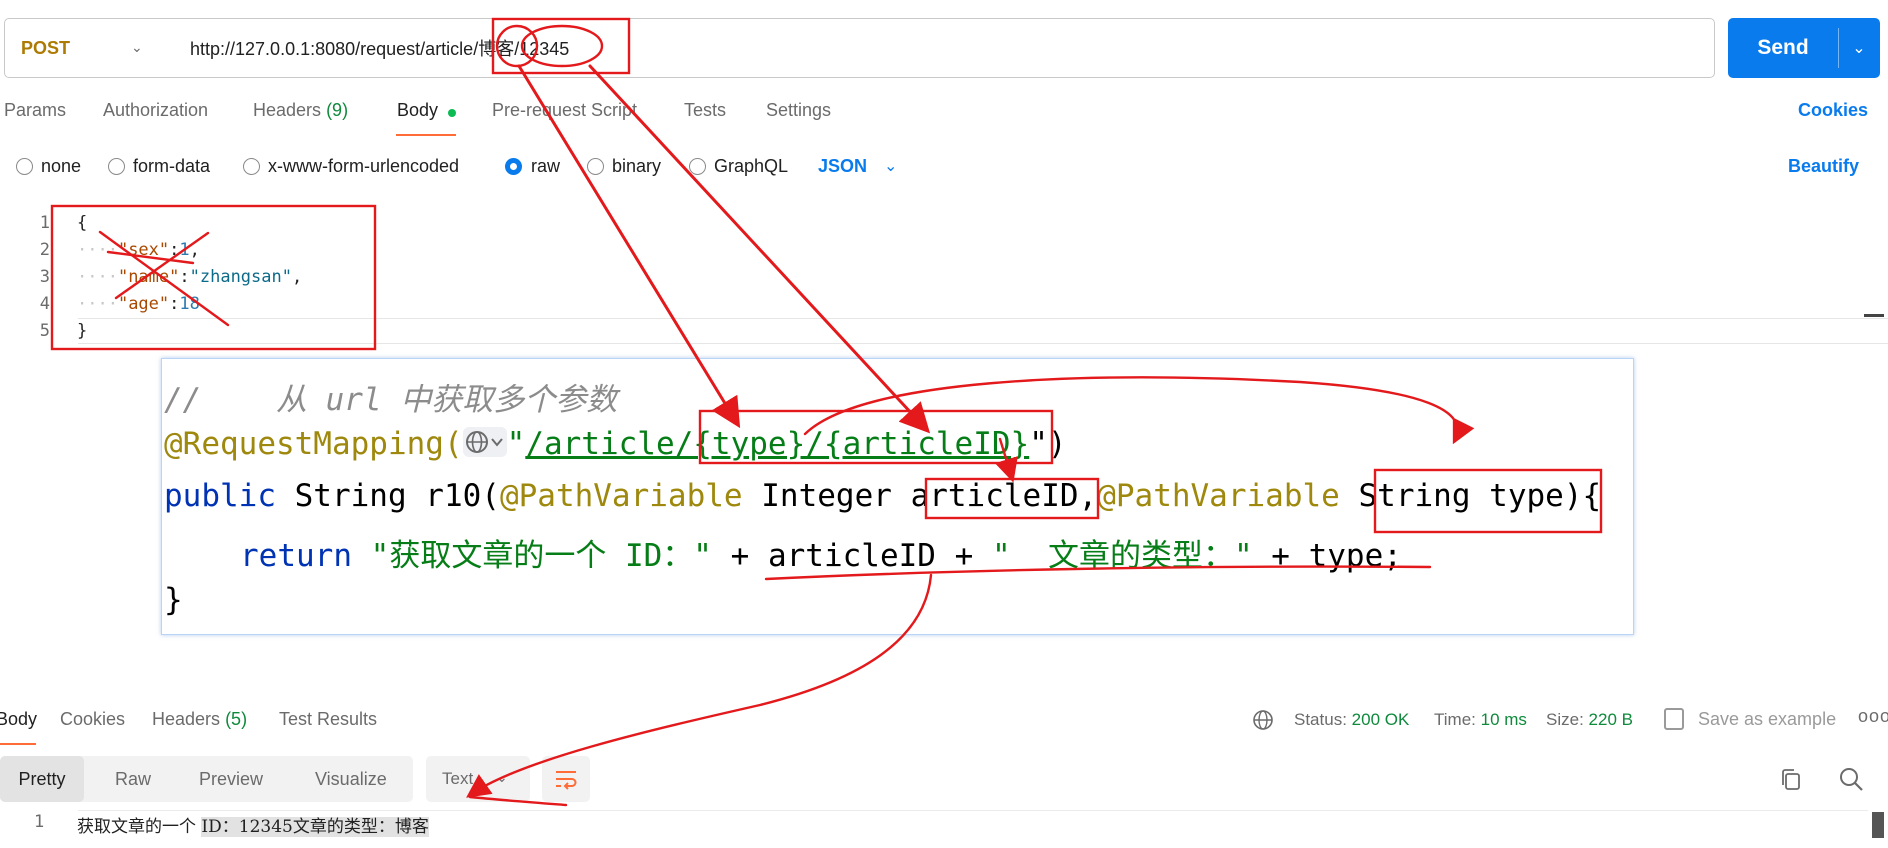 The height and width of the screenshot is (848, 1888). What do you see at coordinates (391, 400) in the screenshot?
I see `comment-text: // 从 url 中获取多个参数` at bounding box center [391, 400].